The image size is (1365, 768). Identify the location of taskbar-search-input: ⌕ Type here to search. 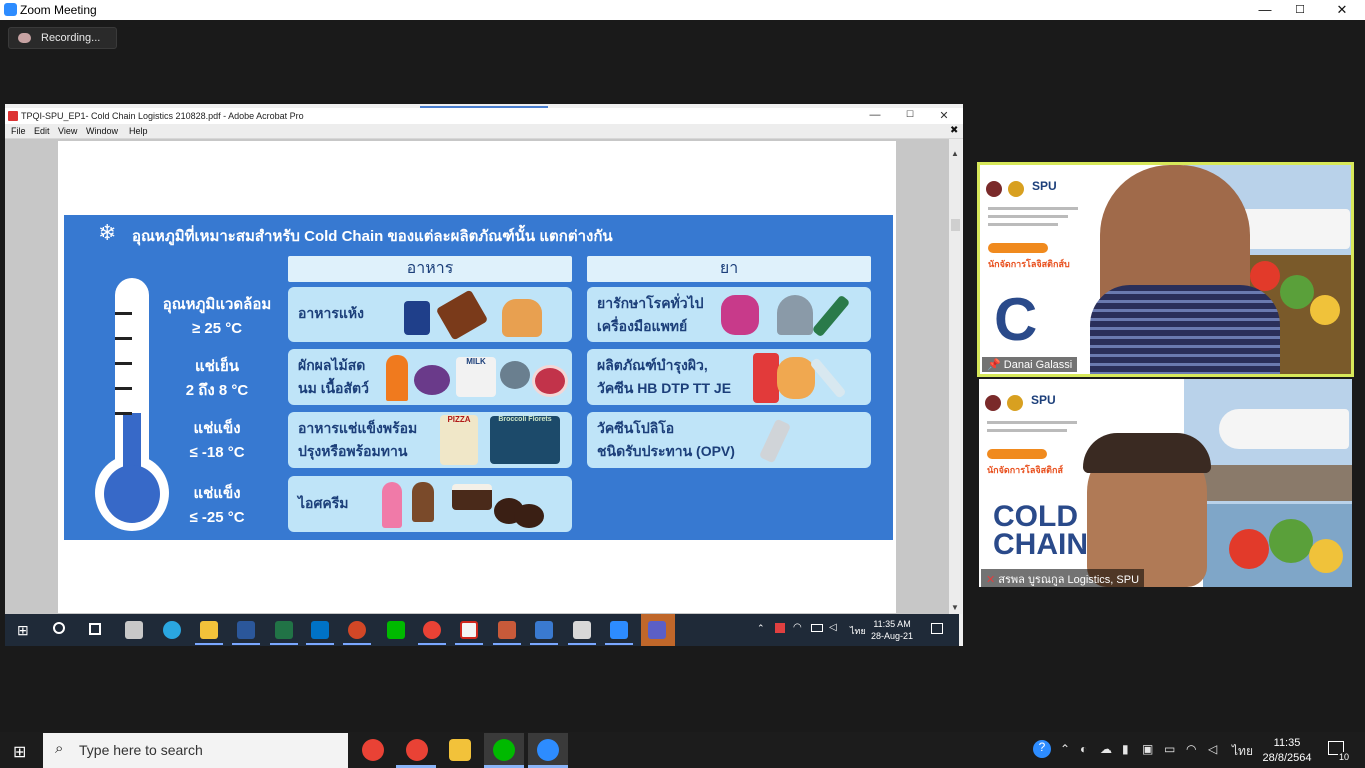
(195, 750).